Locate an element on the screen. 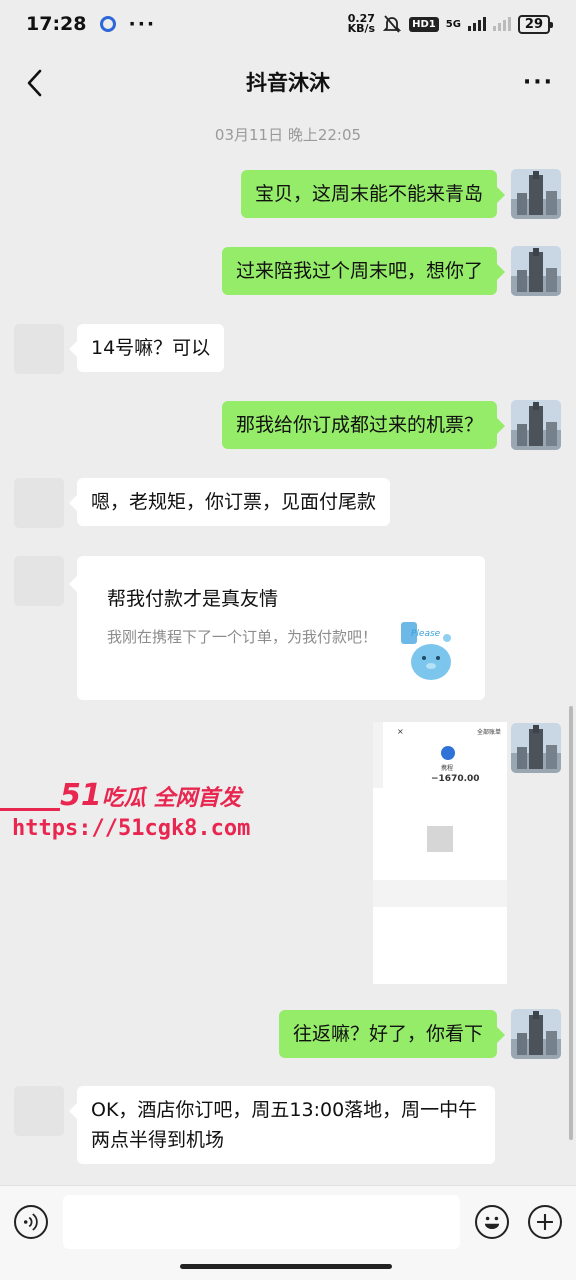 The height and width of the screenshot is (1280, 576). card-title: 帮我付款才是真友情 is located at coordinates (193, 599).